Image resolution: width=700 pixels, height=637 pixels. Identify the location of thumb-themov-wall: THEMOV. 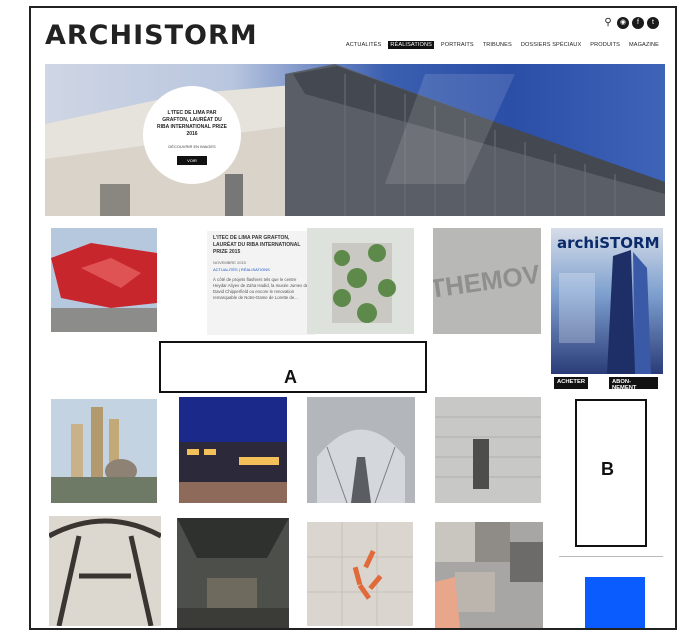
(487, 281).